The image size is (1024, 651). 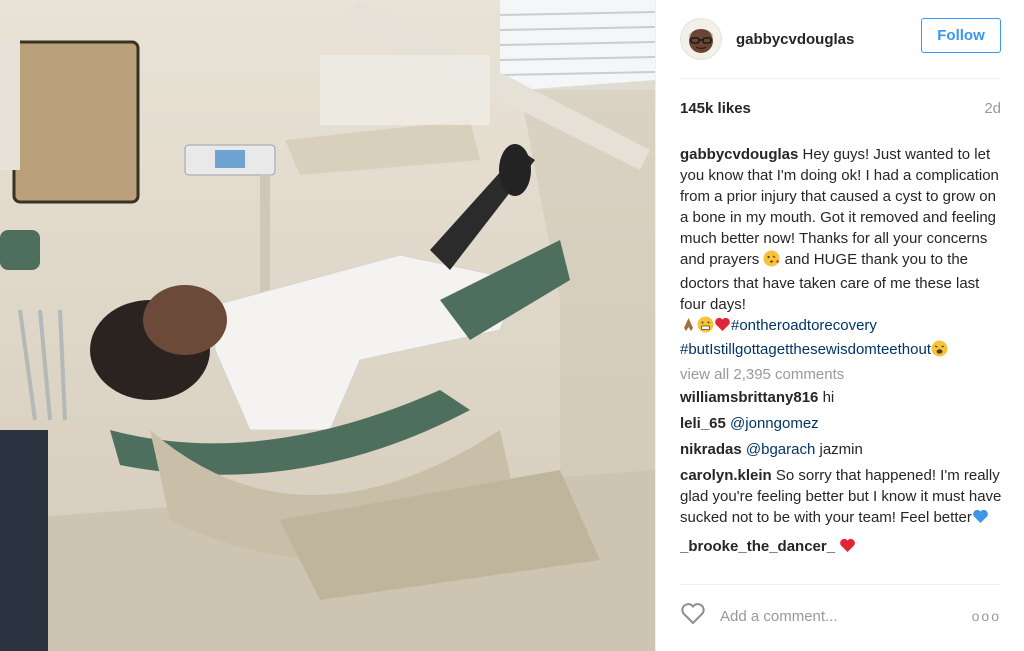 I want to click on comment-mention: @jonngomez, so click(x=774, y=423).